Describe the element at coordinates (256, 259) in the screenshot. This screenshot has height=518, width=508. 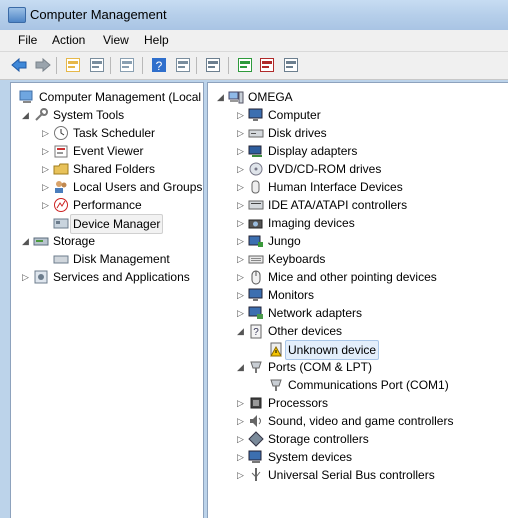
I see `keyboard-icon` at that location.